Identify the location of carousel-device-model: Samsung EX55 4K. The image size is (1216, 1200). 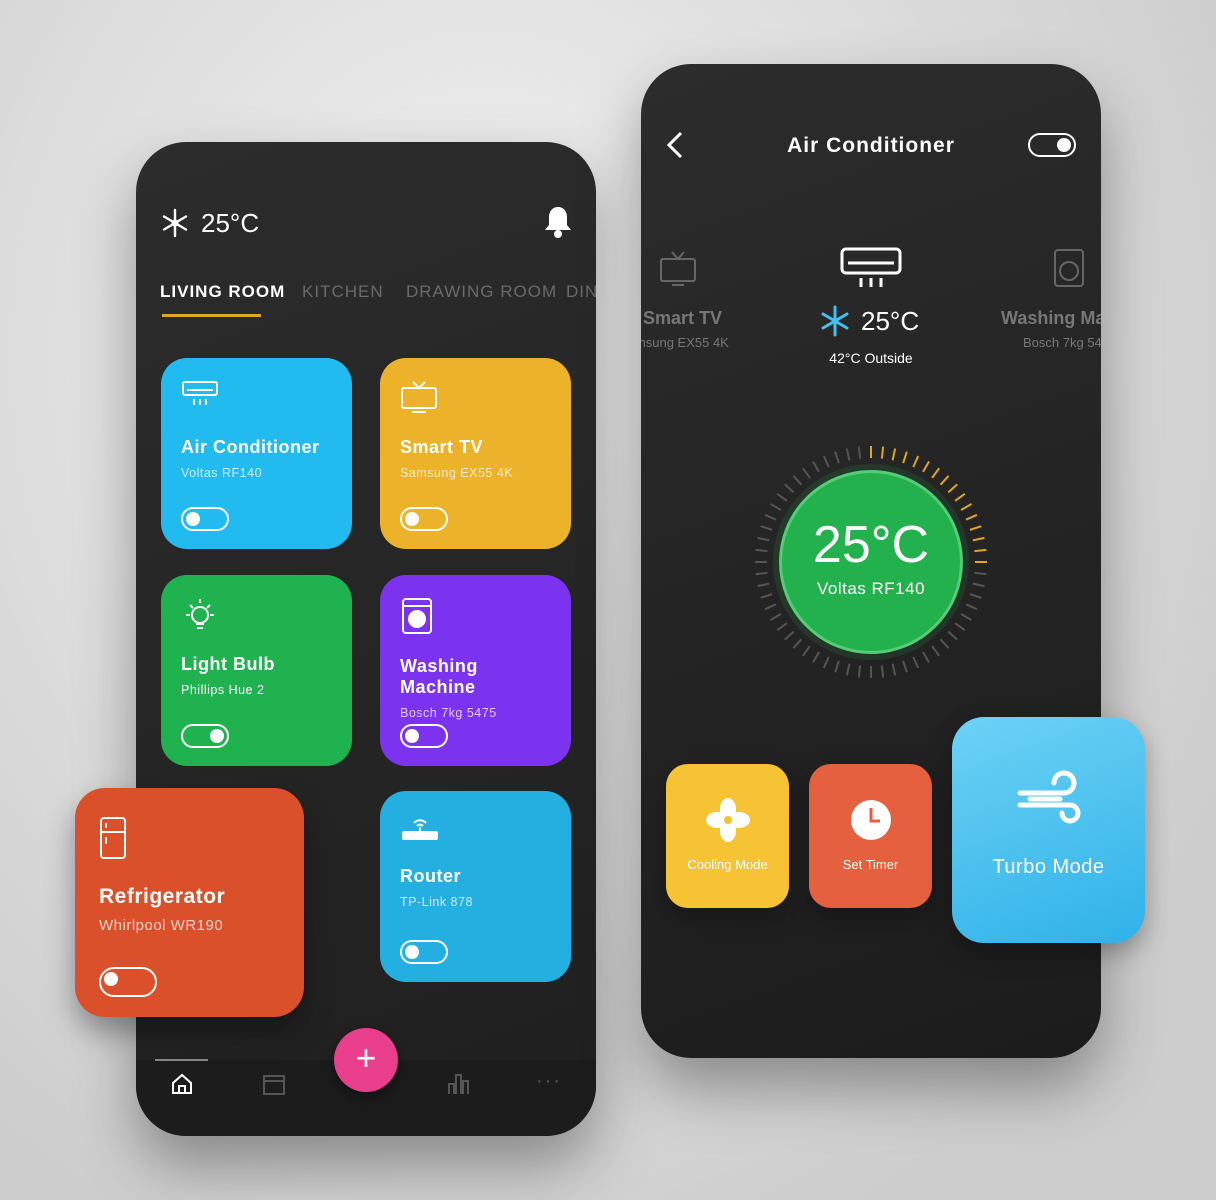
(685, 342).